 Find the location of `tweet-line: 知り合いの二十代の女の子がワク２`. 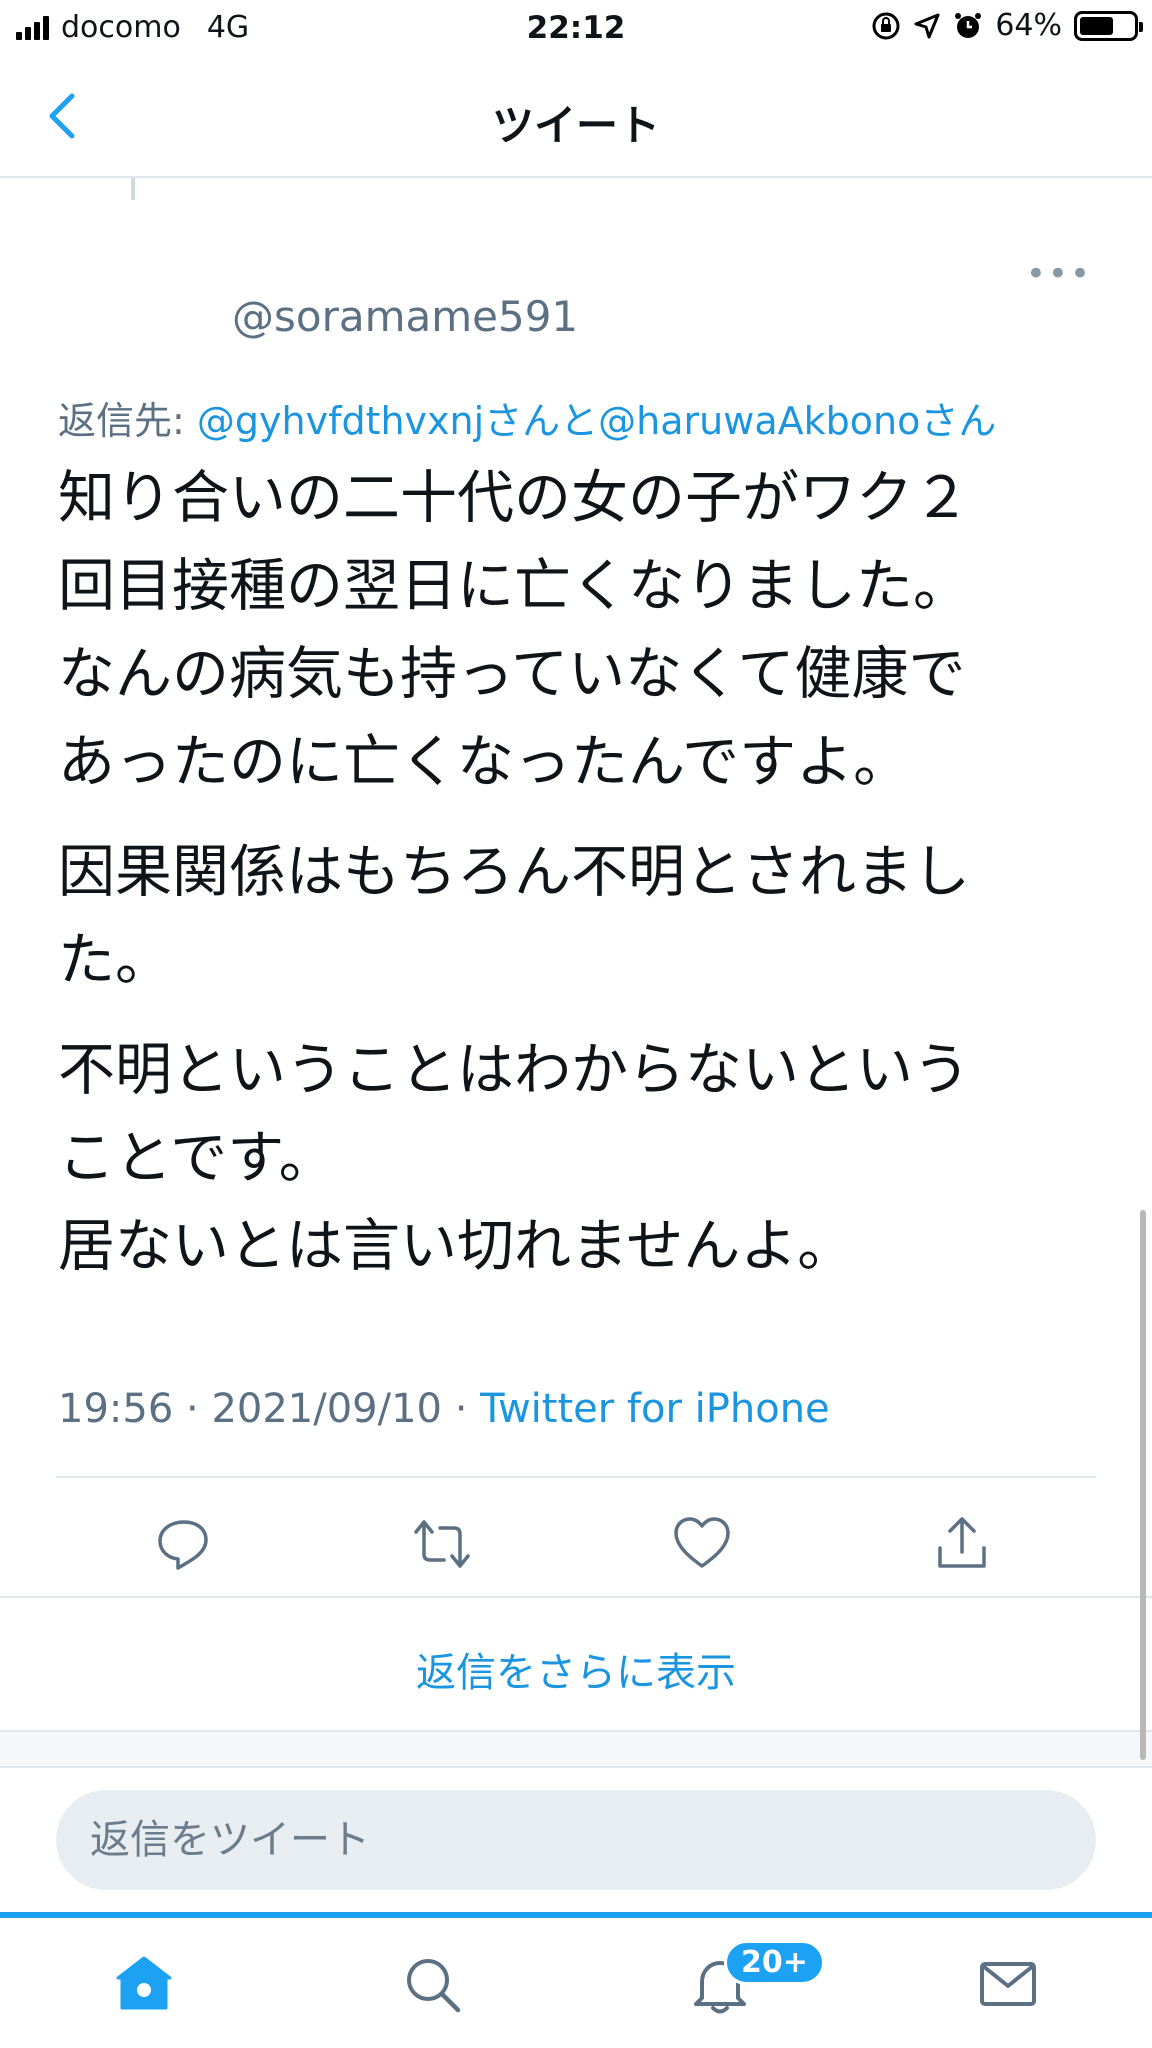

tweet-line: 知り合いの二十代の女の子がワク２ is located at coordinates (514, 498).